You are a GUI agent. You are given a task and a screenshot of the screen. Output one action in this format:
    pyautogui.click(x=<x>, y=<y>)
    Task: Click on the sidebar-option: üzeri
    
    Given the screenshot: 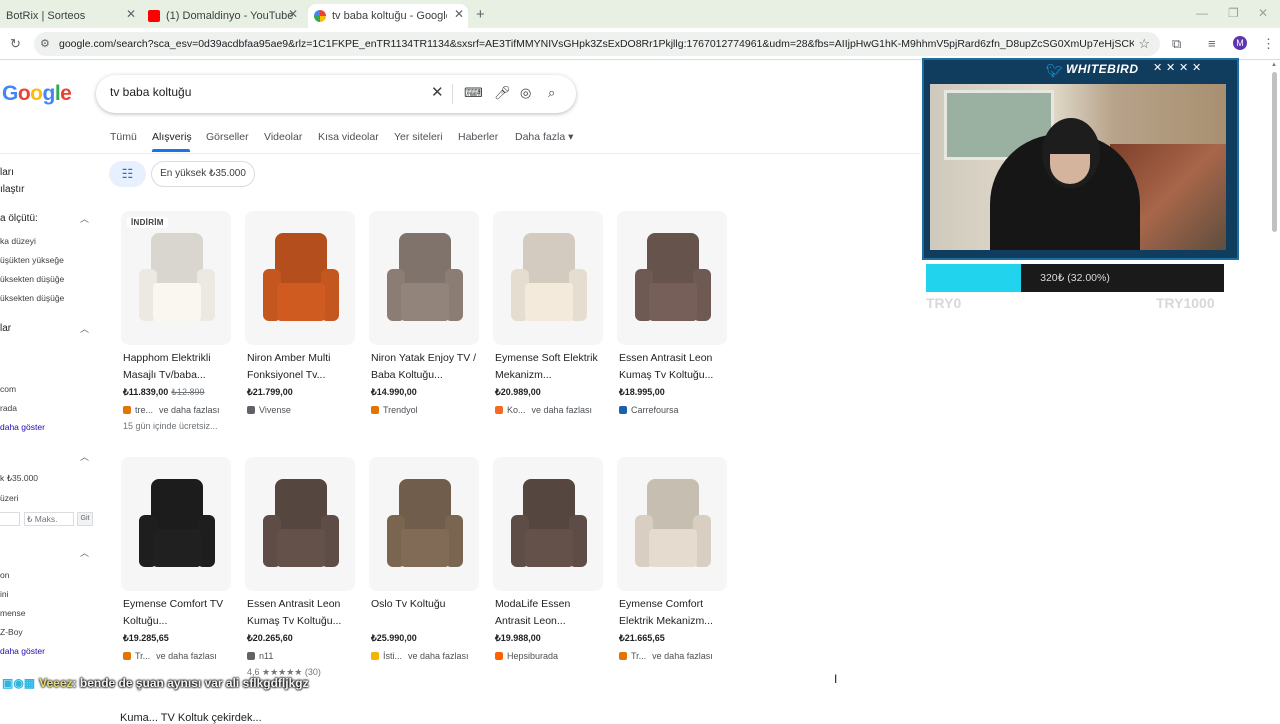 What is the action you would take?
    pyautogui.click(x=9, y=498)
    